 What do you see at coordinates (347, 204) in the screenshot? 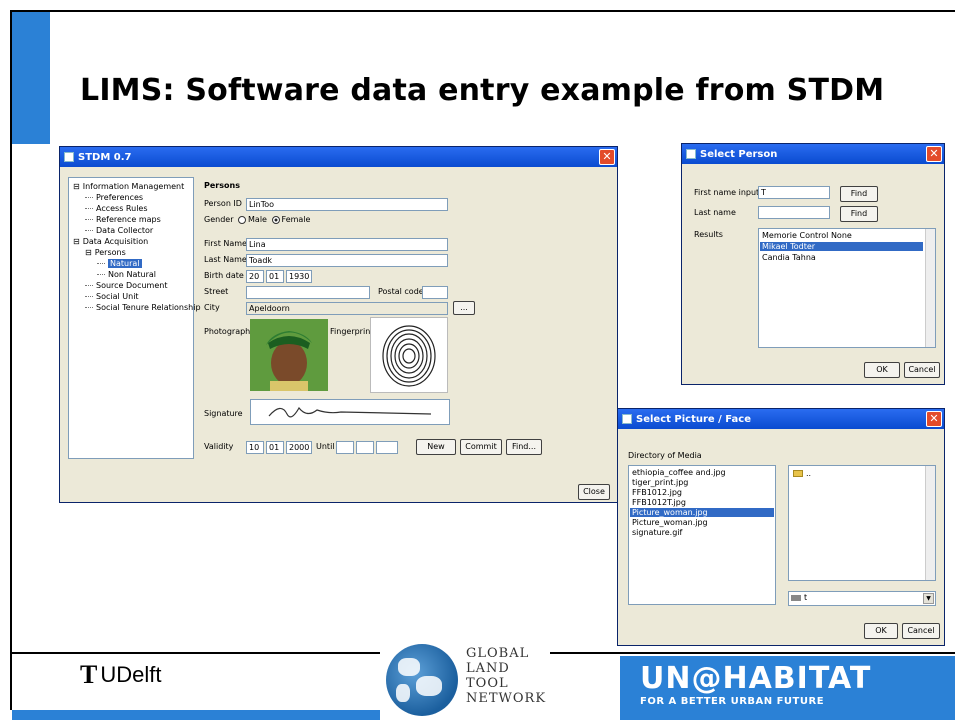
I see `person-id-input: LinToo` at bounding box center [347, 204].